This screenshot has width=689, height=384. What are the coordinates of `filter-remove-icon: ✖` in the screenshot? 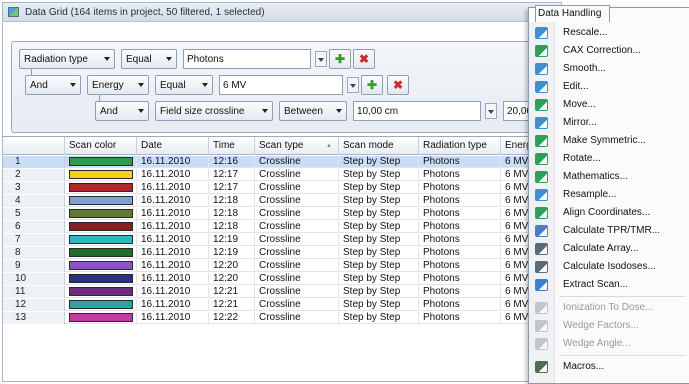 It's located at (398, 85).